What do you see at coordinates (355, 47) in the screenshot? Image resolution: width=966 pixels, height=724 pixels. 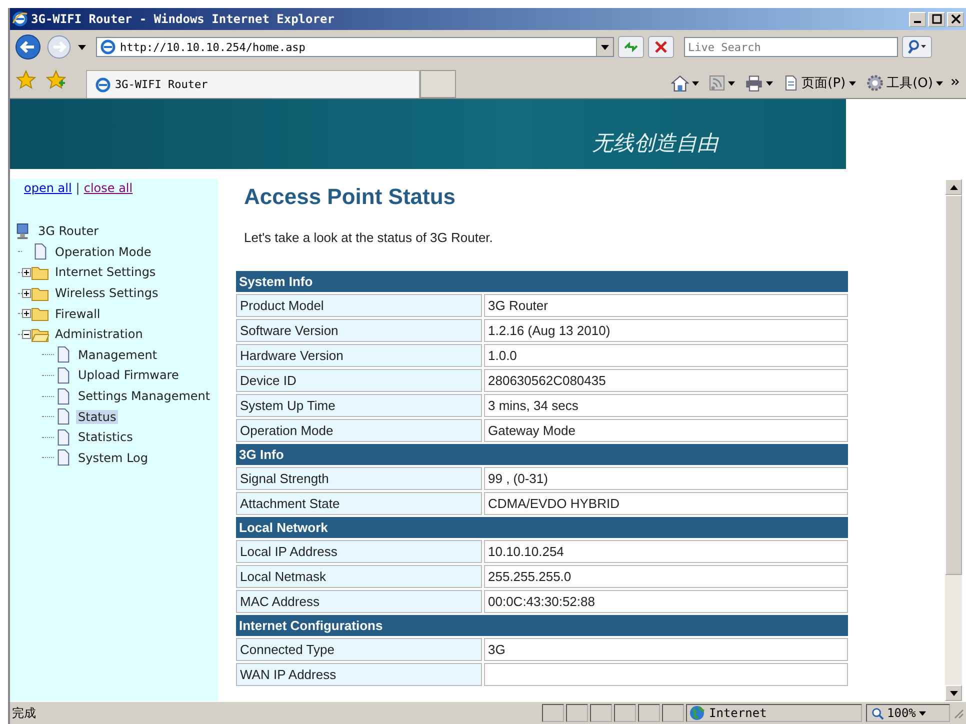 I see `address-field: http://10.10.10.254/home.asp` at bounding box center [355, 47].